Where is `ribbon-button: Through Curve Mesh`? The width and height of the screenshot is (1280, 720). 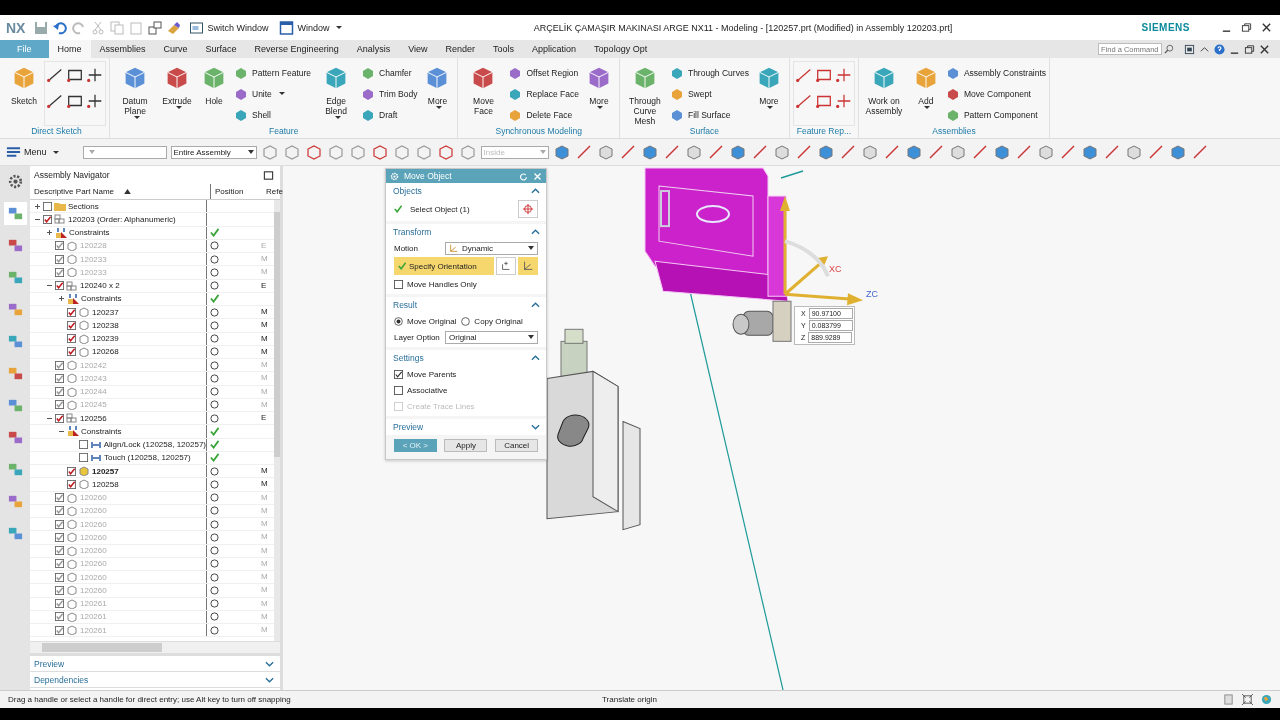
ribbon-button: Through Curve Mesh is located at coordinates (644, 93).